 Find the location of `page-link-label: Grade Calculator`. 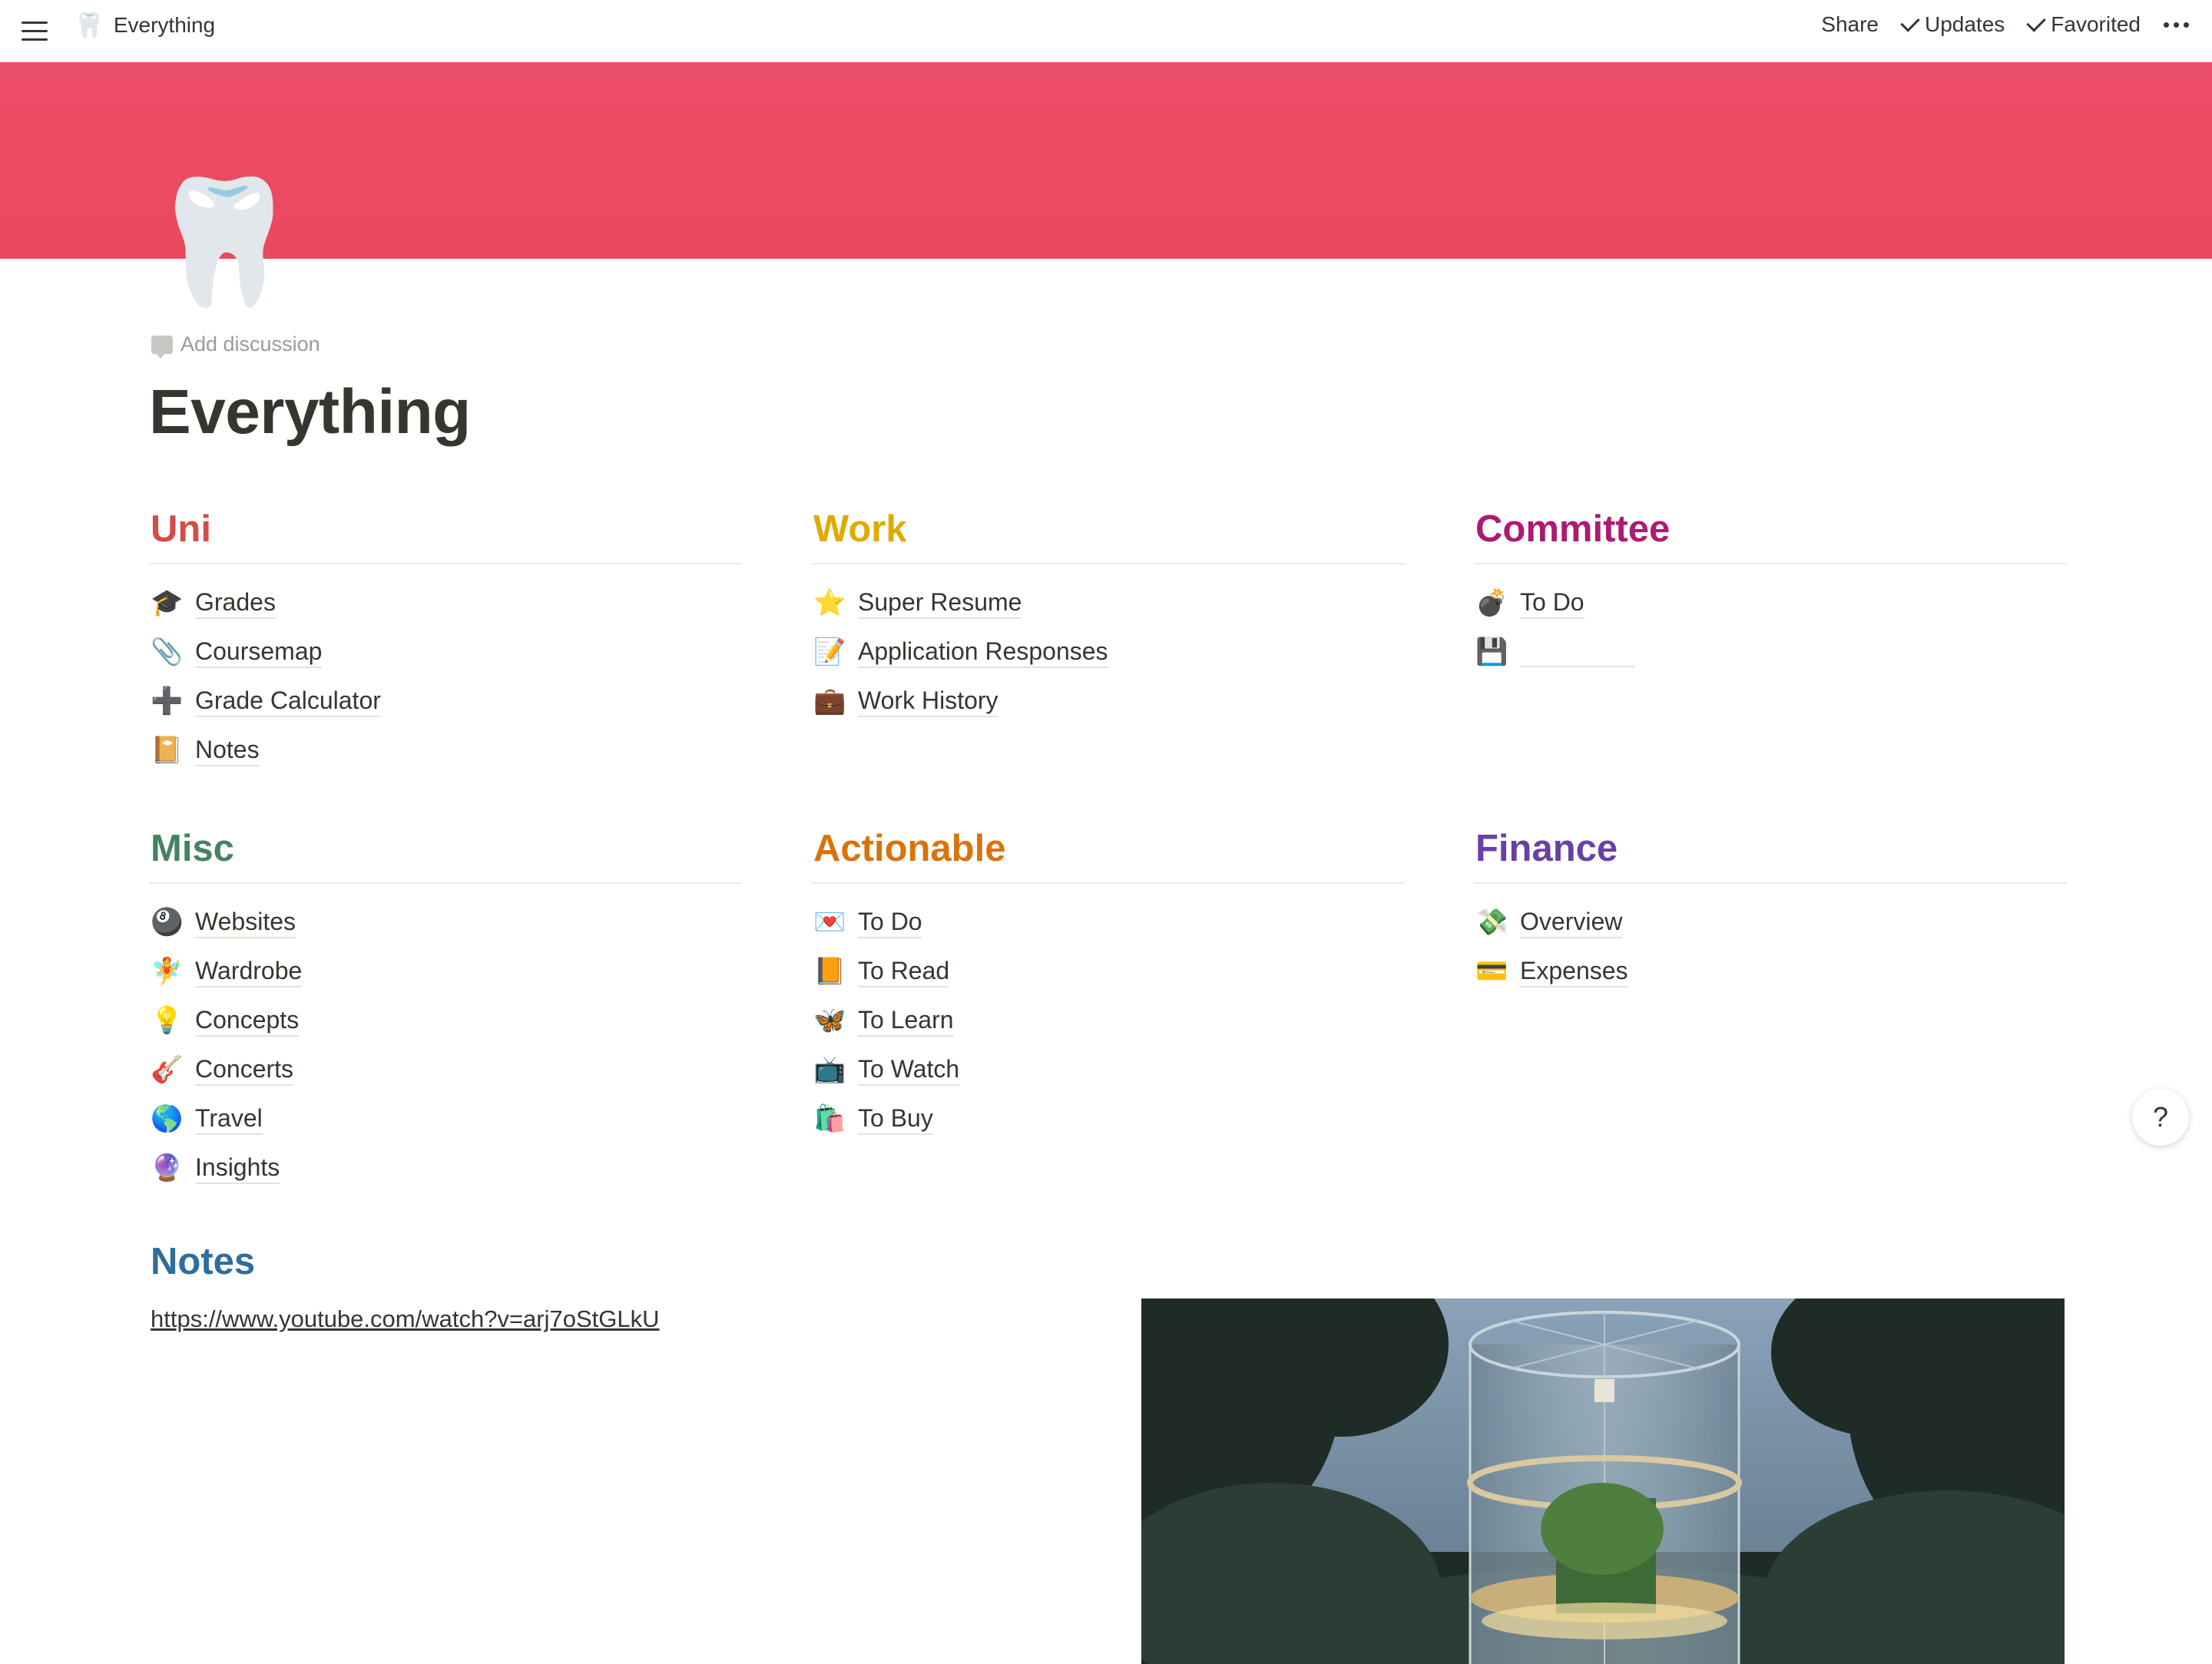

page-link-label: Grade Calculator is located at coordinates (288, 701).